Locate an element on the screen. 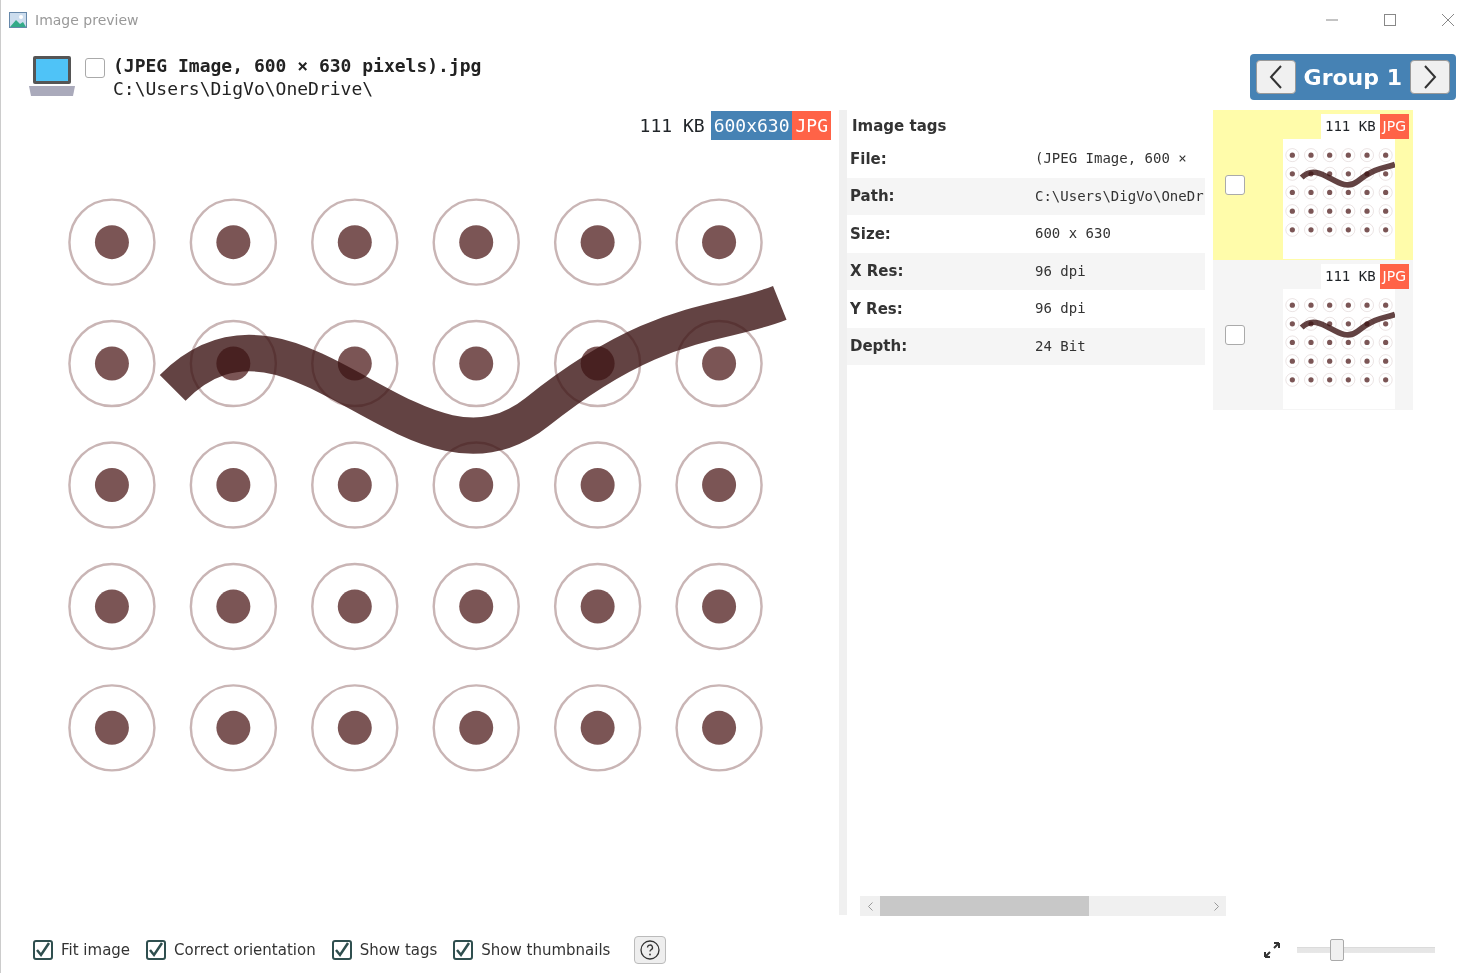 This screenshot has width=1477, height=973. next-button is located at coordinates (1430, 77).